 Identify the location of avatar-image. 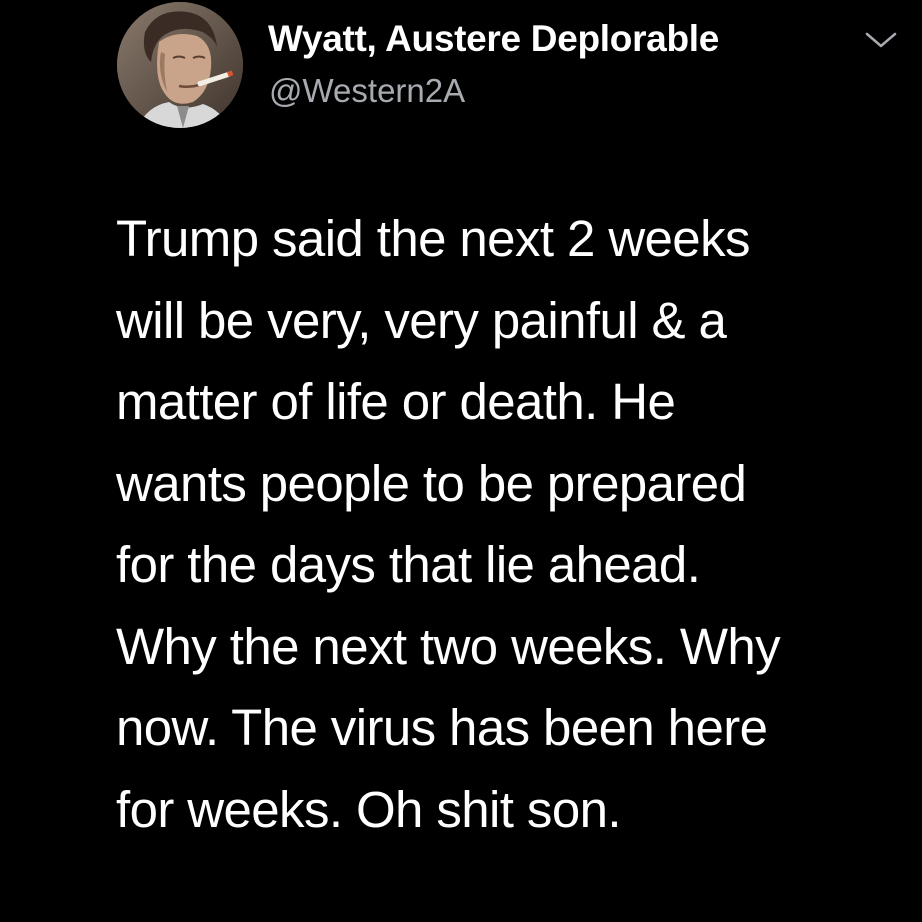
(180, 65).